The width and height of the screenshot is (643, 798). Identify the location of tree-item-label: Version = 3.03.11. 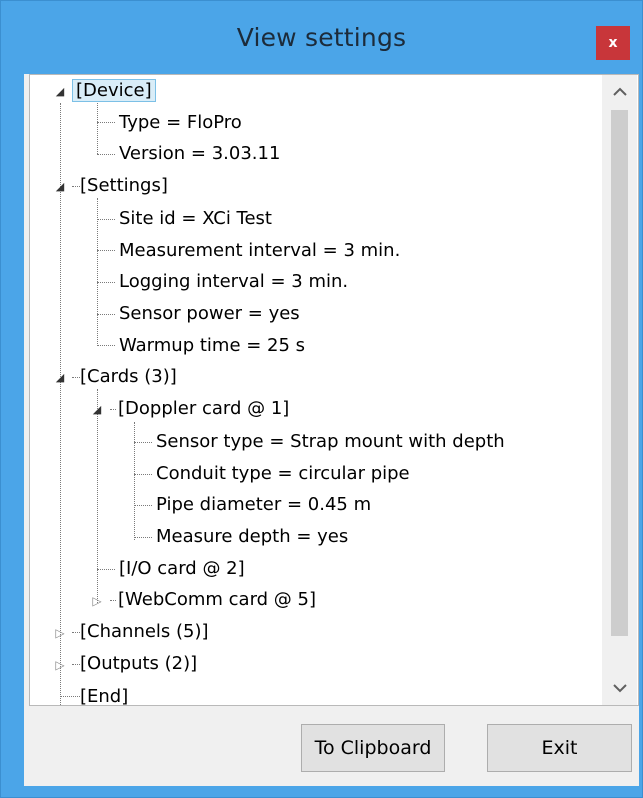
(200, 153).